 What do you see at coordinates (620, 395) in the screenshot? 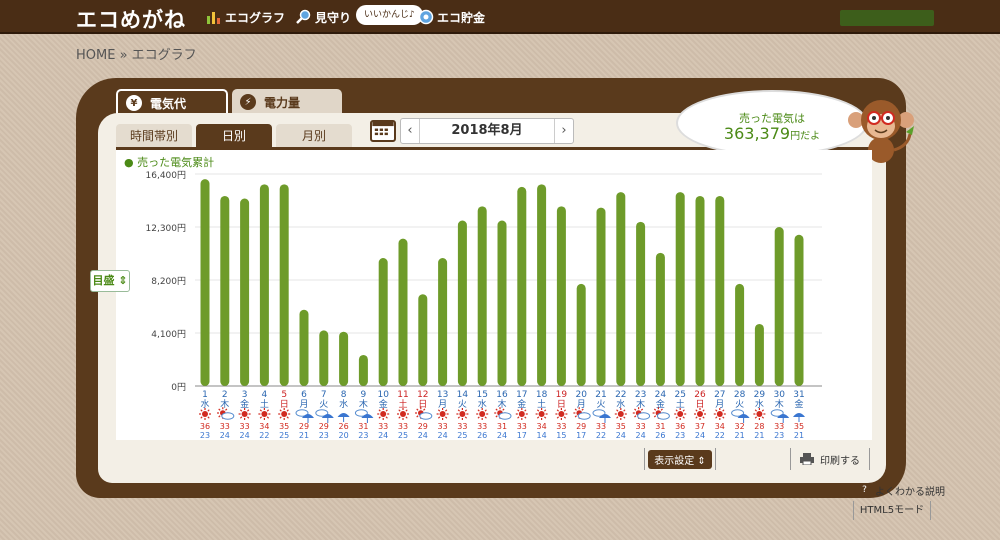
I see `x-tick-day: 22` at bounding box center [620, 395].